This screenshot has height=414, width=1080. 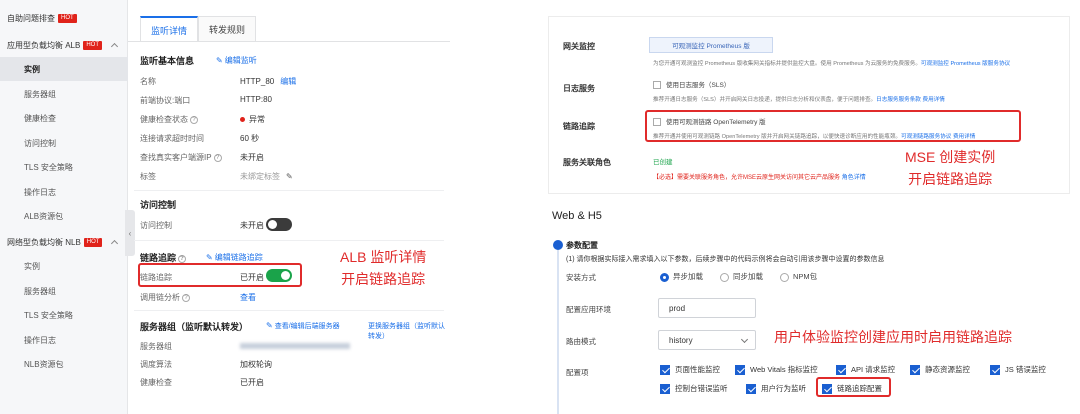 What do you see at coordinates (707, 308) in the screenshot?
I see `app-env-input: prod` at bounding box center [707, 308].